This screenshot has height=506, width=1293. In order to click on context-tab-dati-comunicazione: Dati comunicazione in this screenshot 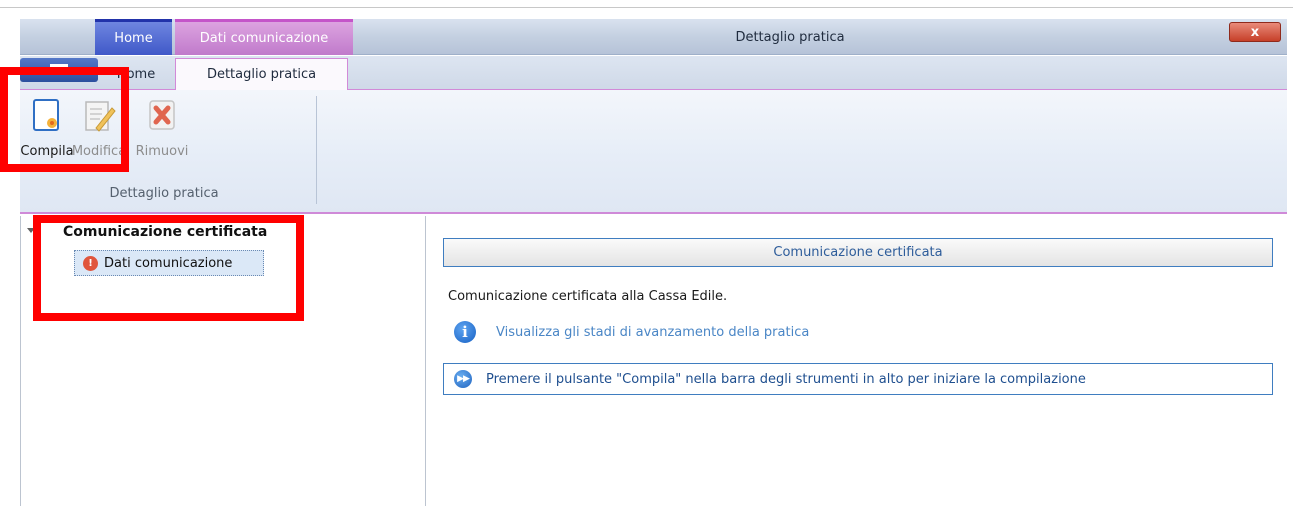, I will do `click(264, 37)`.